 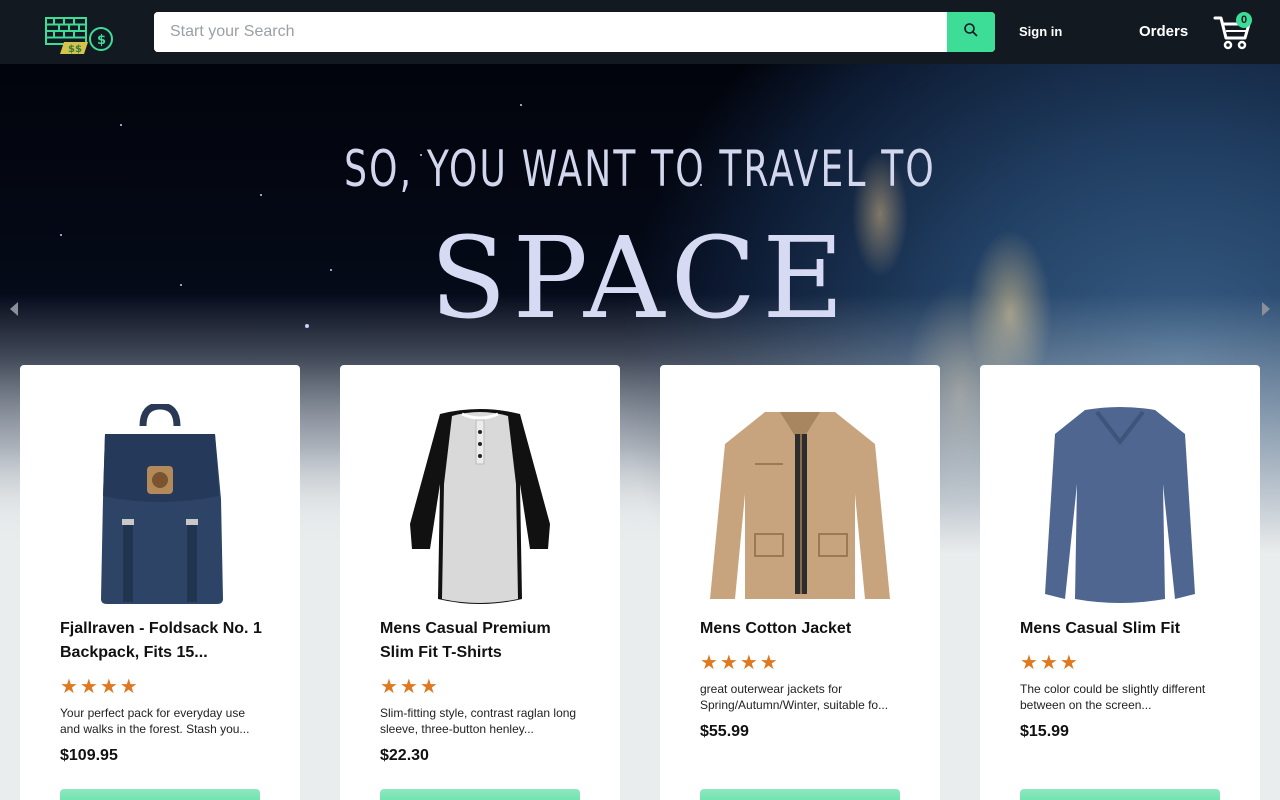 What do you see at coordinates (483, 641) in the screenshot?
I see `product-title: Mens Casual Premium Slim Fit T-Shirts` at bounding box center [483, 641].